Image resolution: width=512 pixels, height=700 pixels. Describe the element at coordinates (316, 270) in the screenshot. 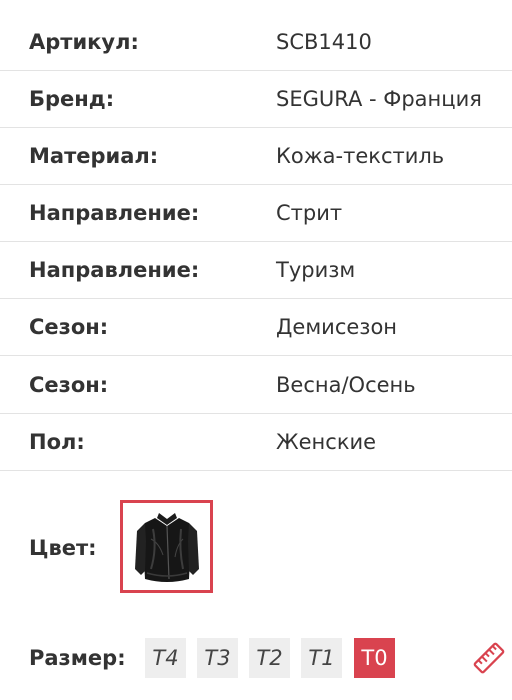

I see `spec-value: Туризм` at that location.